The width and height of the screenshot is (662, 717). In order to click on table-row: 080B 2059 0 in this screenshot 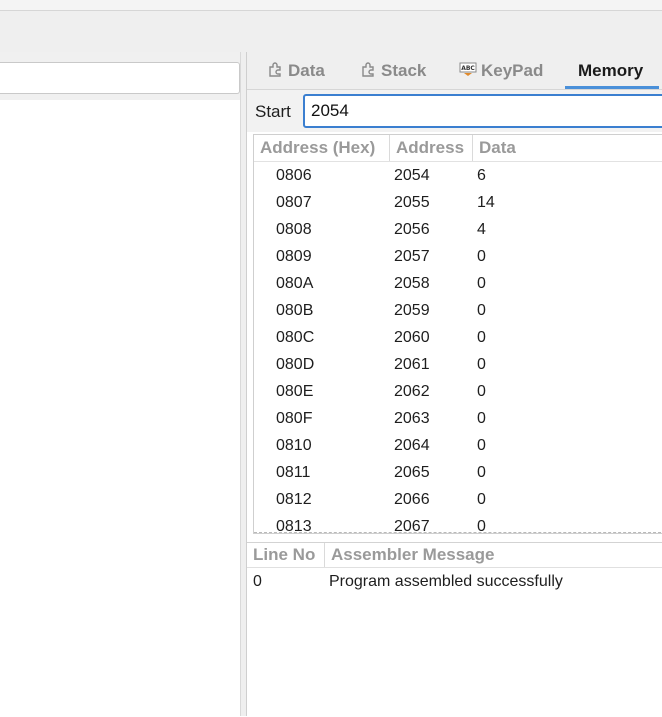, I will do `click(458, 310)`.